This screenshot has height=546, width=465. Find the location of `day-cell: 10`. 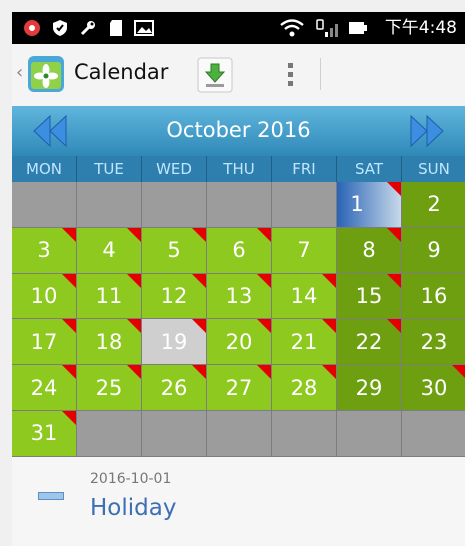

day-cell: 10 is located at coordinates (44, 296).